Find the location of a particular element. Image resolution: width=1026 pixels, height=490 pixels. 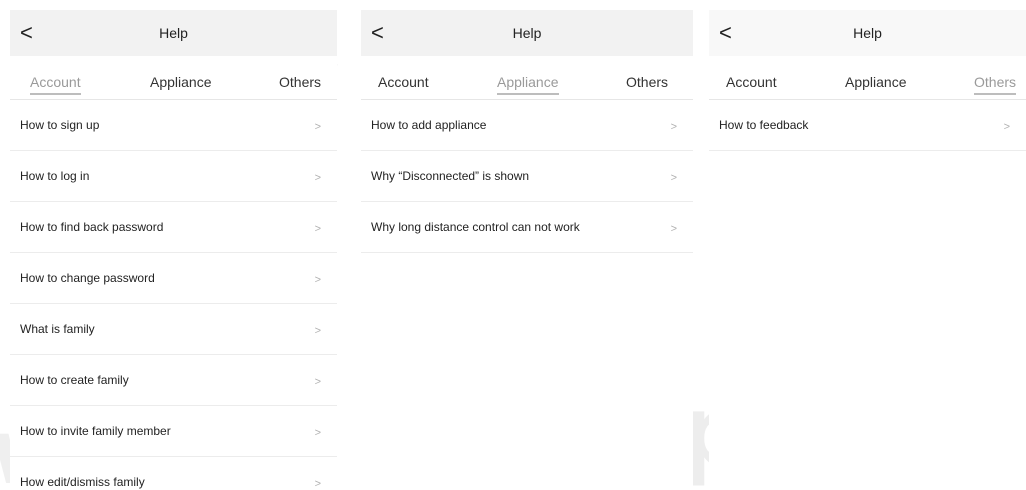

list-item-label: How to feedback is located at coordinates (764, 125).